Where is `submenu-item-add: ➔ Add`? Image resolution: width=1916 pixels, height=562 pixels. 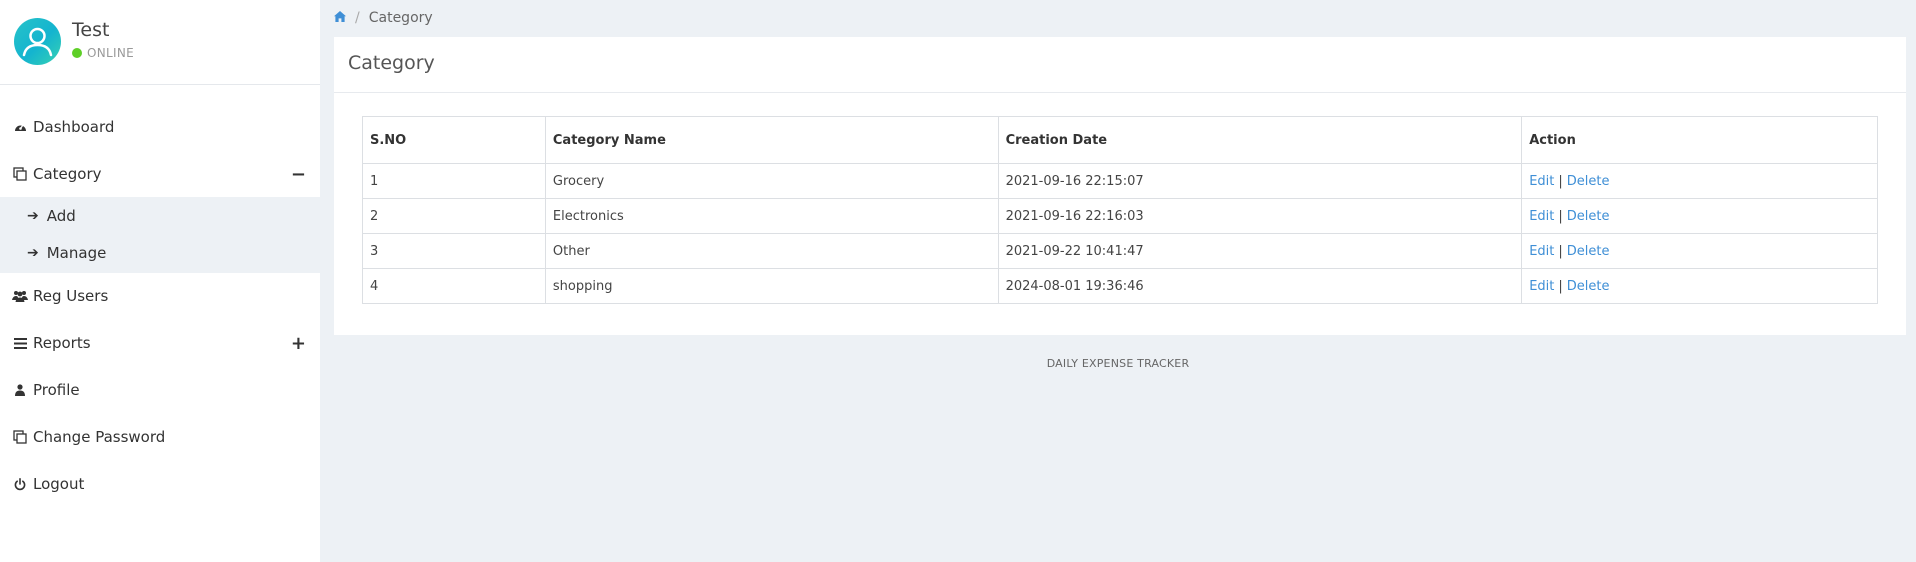 submenu-item-add: ➔ Add is located at coordinates (160, 216).